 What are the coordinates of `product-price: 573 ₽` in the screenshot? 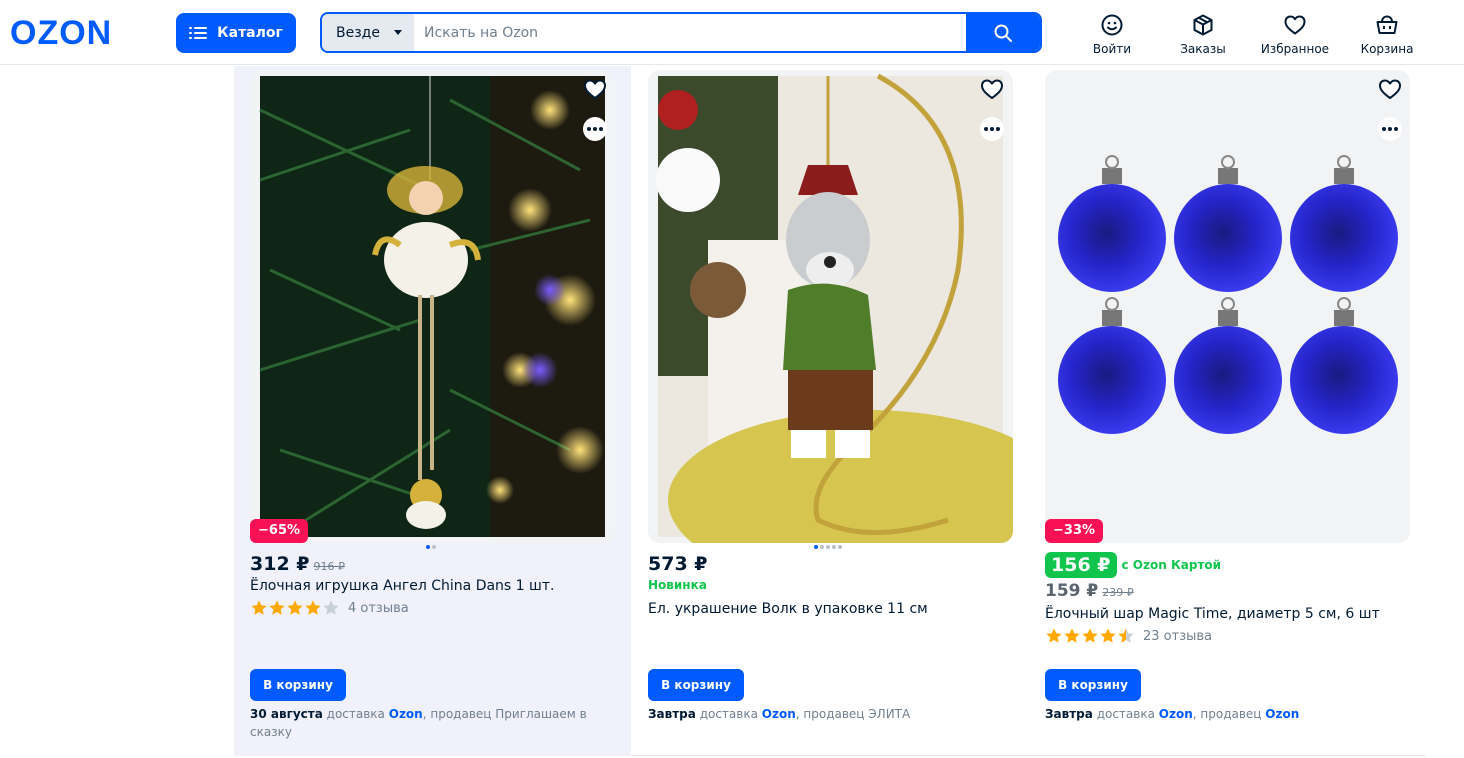 It's located at (678, 564).